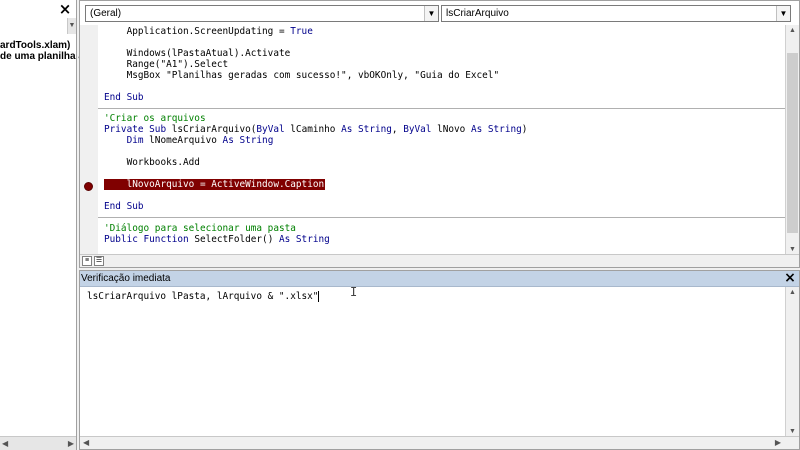  What do you see at coordinates (35, 45) in the screenshot?
I see `tree-item-addin: ardTools.xlam)` at bounding box center [35, 45].